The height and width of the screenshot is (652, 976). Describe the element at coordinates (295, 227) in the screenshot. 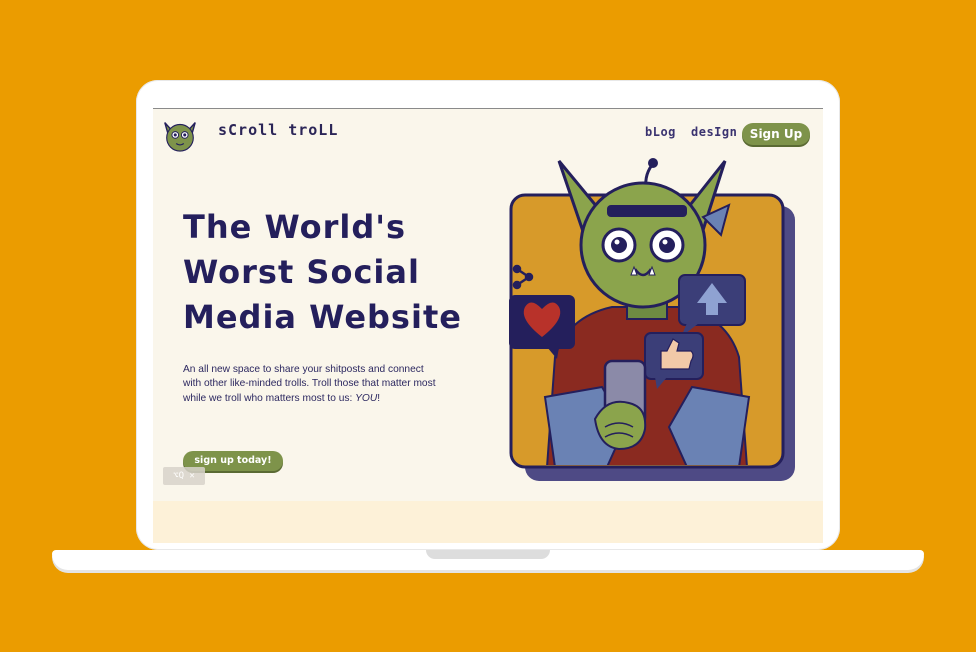

I see `hero-title-line: The World's` at that location.